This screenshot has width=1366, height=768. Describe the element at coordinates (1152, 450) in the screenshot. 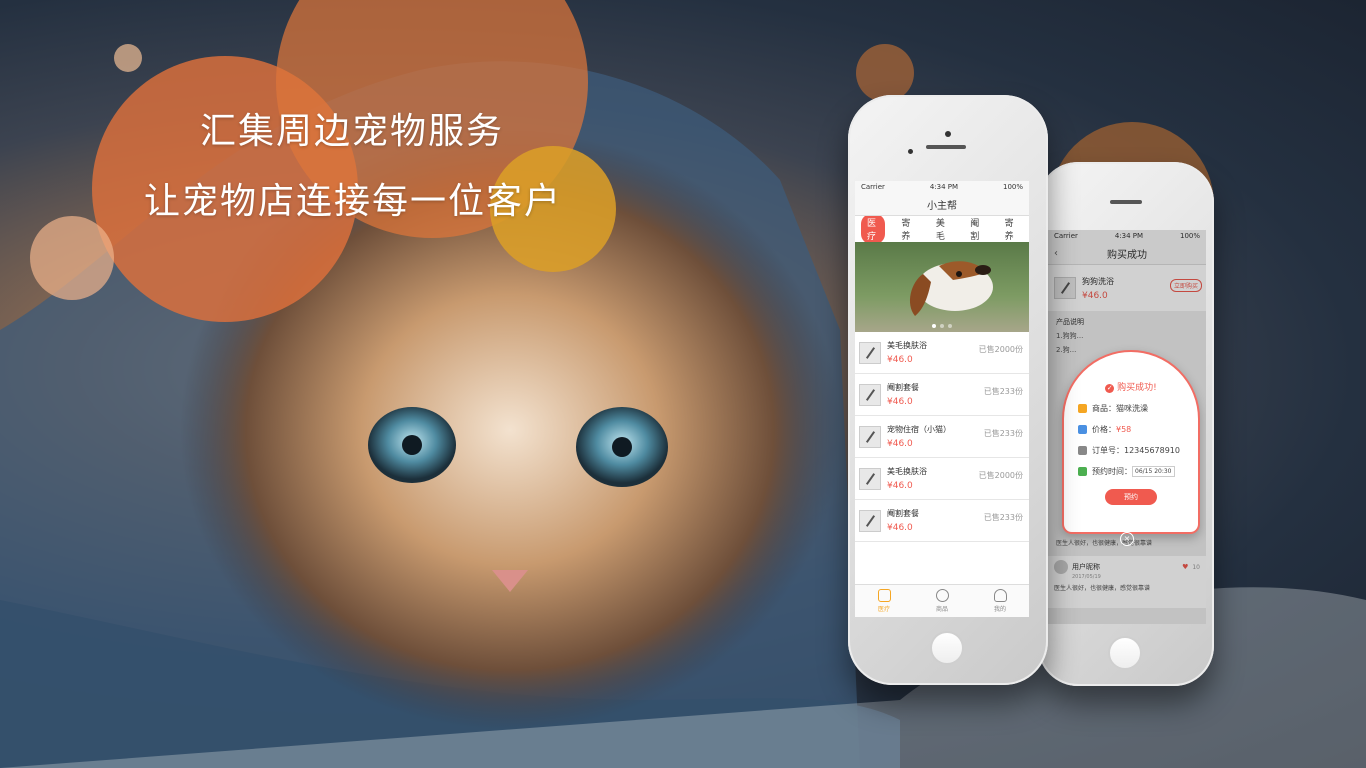

I see `order-value: 12345678910` at that location.